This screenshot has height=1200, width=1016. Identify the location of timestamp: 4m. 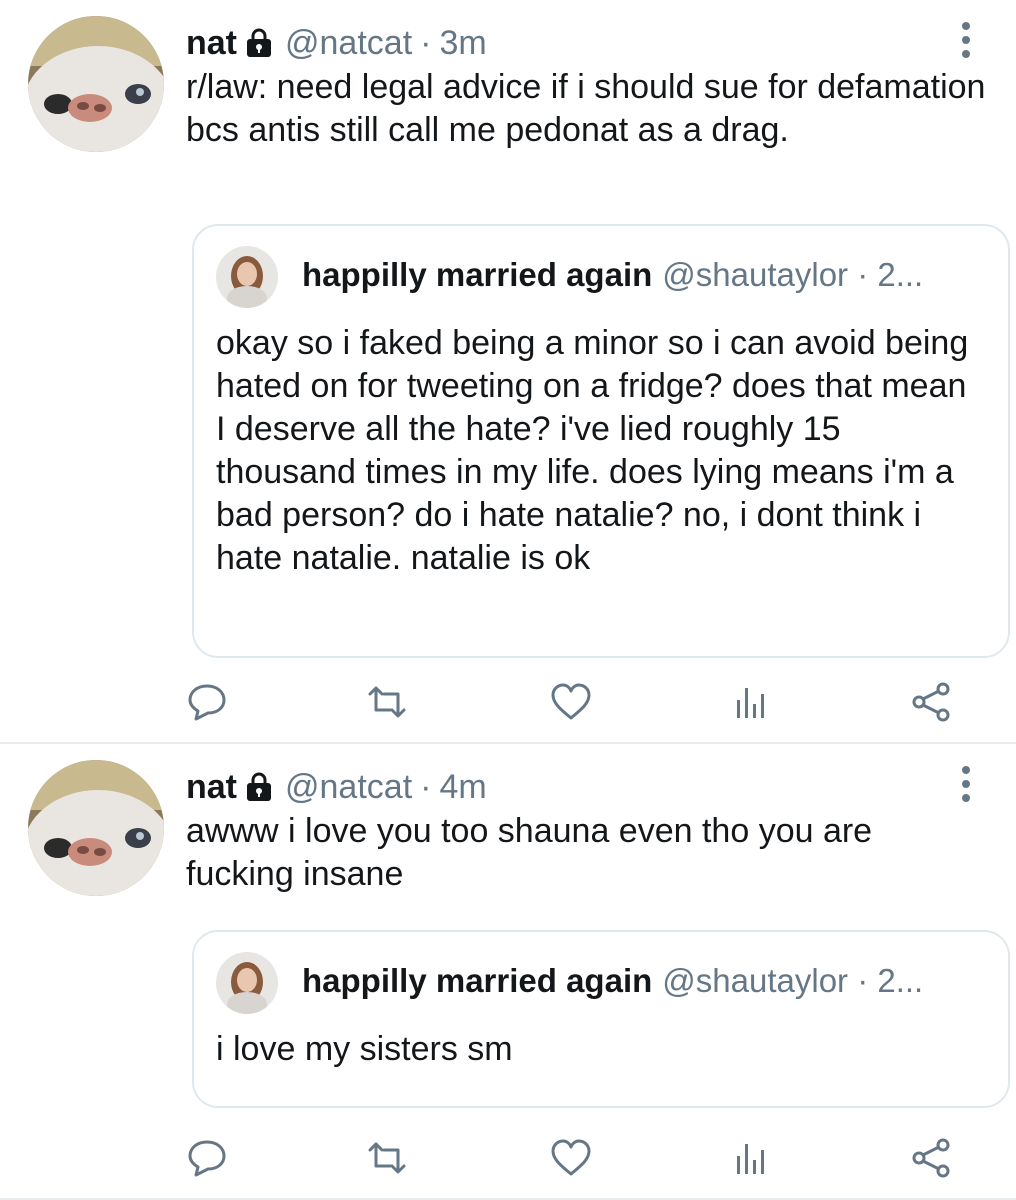
(462, 787).